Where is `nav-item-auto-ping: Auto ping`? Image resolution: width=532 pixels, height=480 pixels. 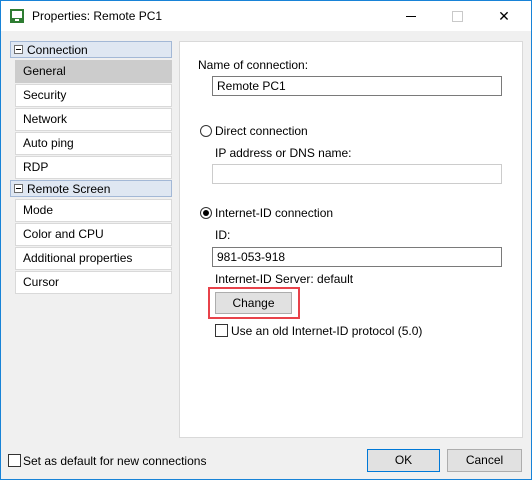
nav-item-auto-ping: Auto ping is located at coordinates (93, 143).